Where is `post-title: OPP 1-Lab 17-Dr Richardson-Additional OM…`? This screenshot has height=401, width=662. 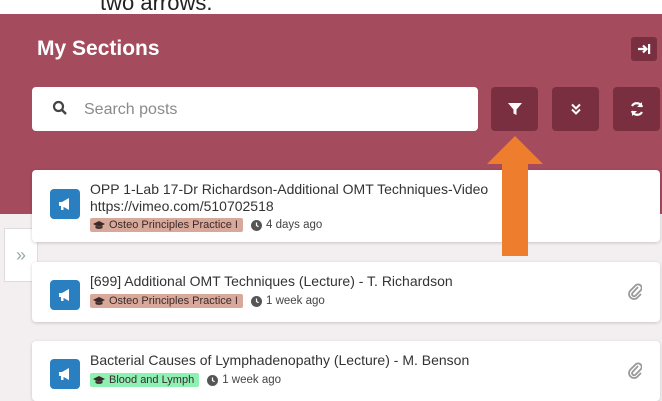 post-title: OPP 1-Lab 17-Dr Richardson-Additional OM… is located at coordinates (300, 198).